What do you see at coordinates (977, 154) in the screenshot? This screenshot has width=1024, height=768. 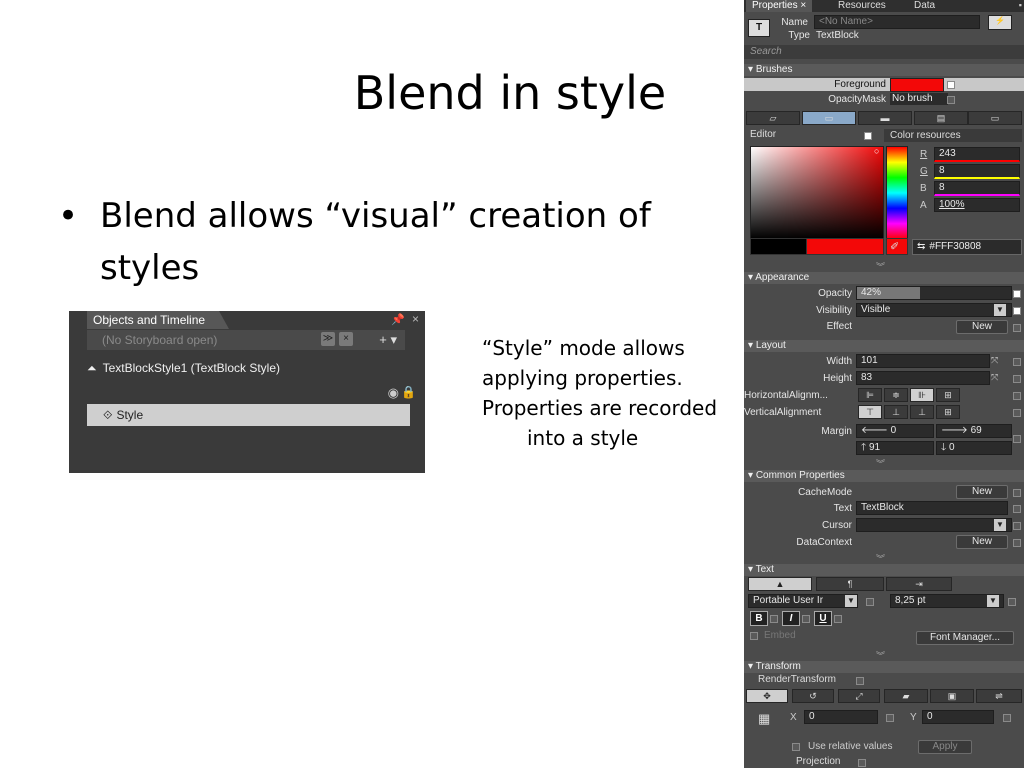 I see `channel-r-field: 243` at bounding box center [977, 154].